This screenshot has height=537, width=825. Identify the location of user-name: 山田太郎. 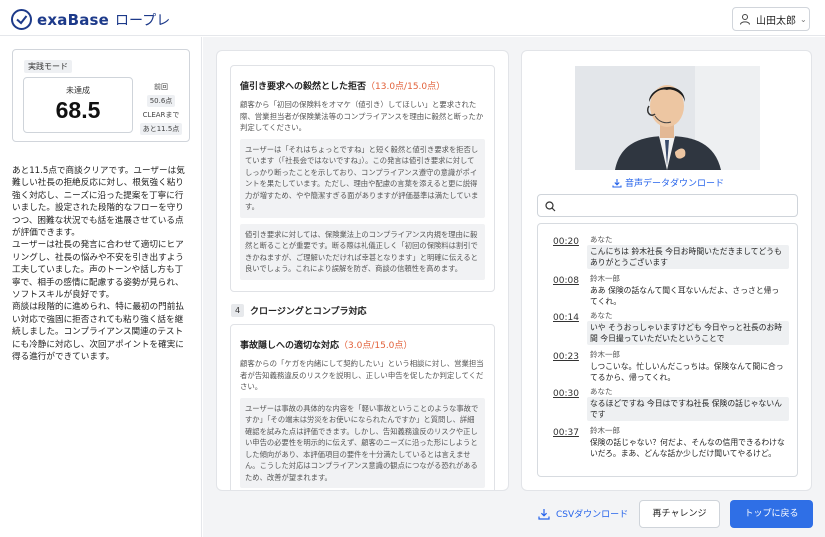
(776, 21).